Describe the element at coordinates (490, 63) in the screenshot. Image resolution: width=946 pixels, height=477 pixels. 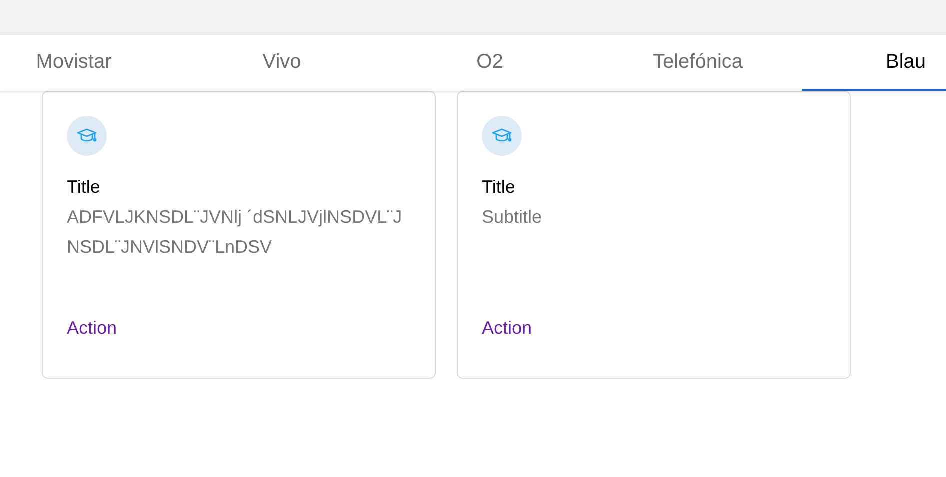
I see `tab: O2` at that location.